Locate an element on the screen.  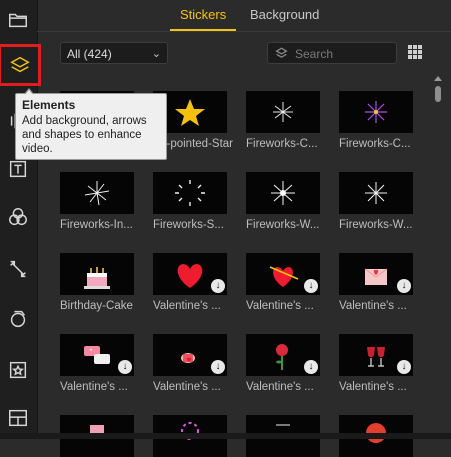
search-input is located at coordinates (345, 54).